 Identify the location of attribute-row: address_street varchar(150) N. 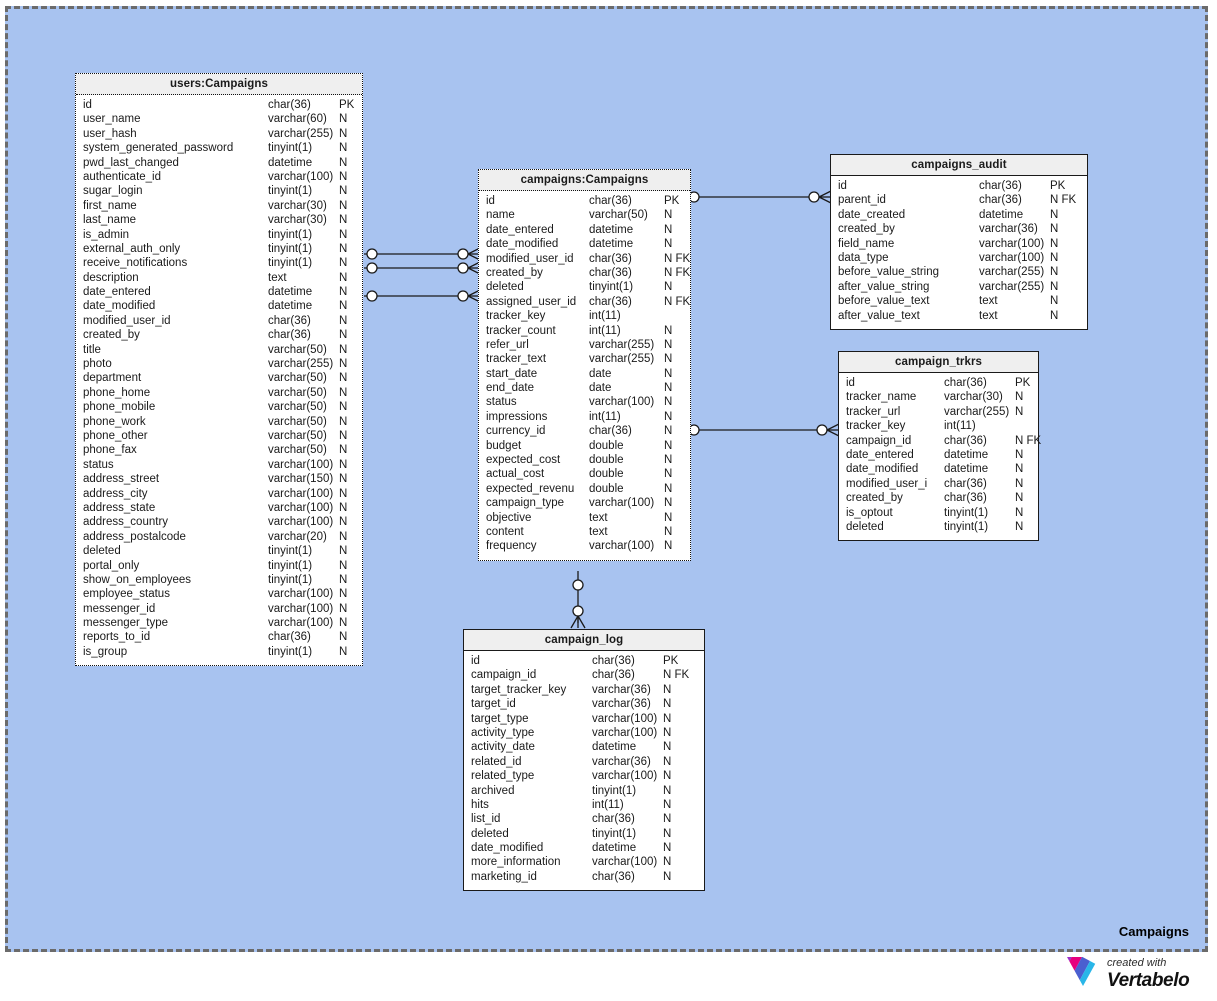
(219, 479).